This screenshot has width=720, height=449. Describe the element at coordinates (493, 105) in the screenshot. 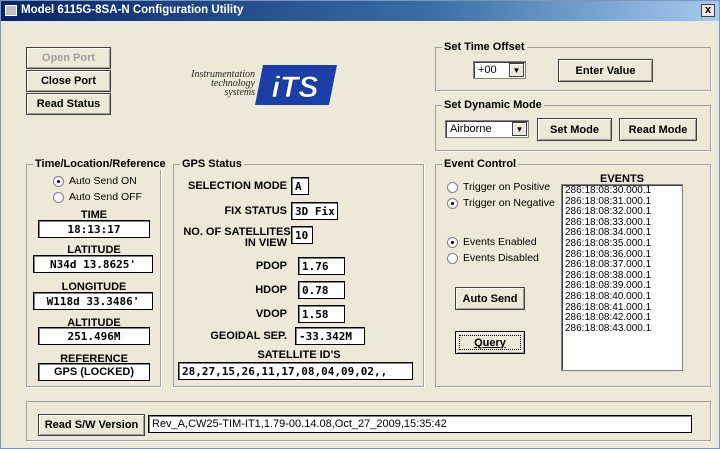

I see `dynamic-mode-legend: Set Dynamic Mode` at that location.